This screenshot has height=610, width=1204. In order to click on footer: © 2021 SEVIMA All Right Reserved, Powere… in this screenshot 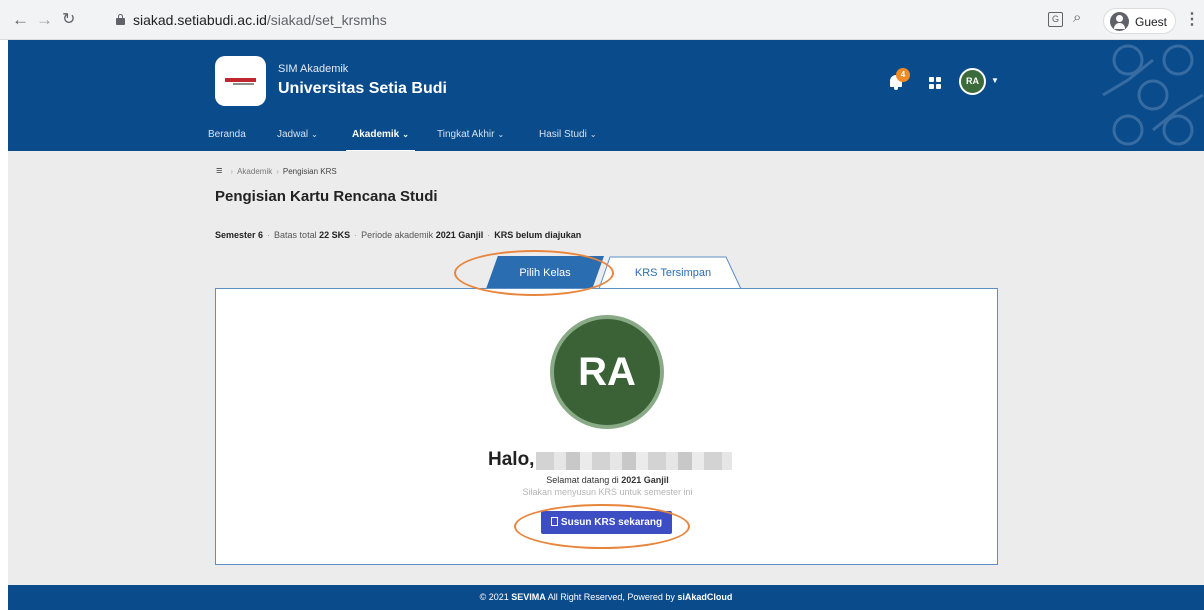, I will do `click(606, 597)`.